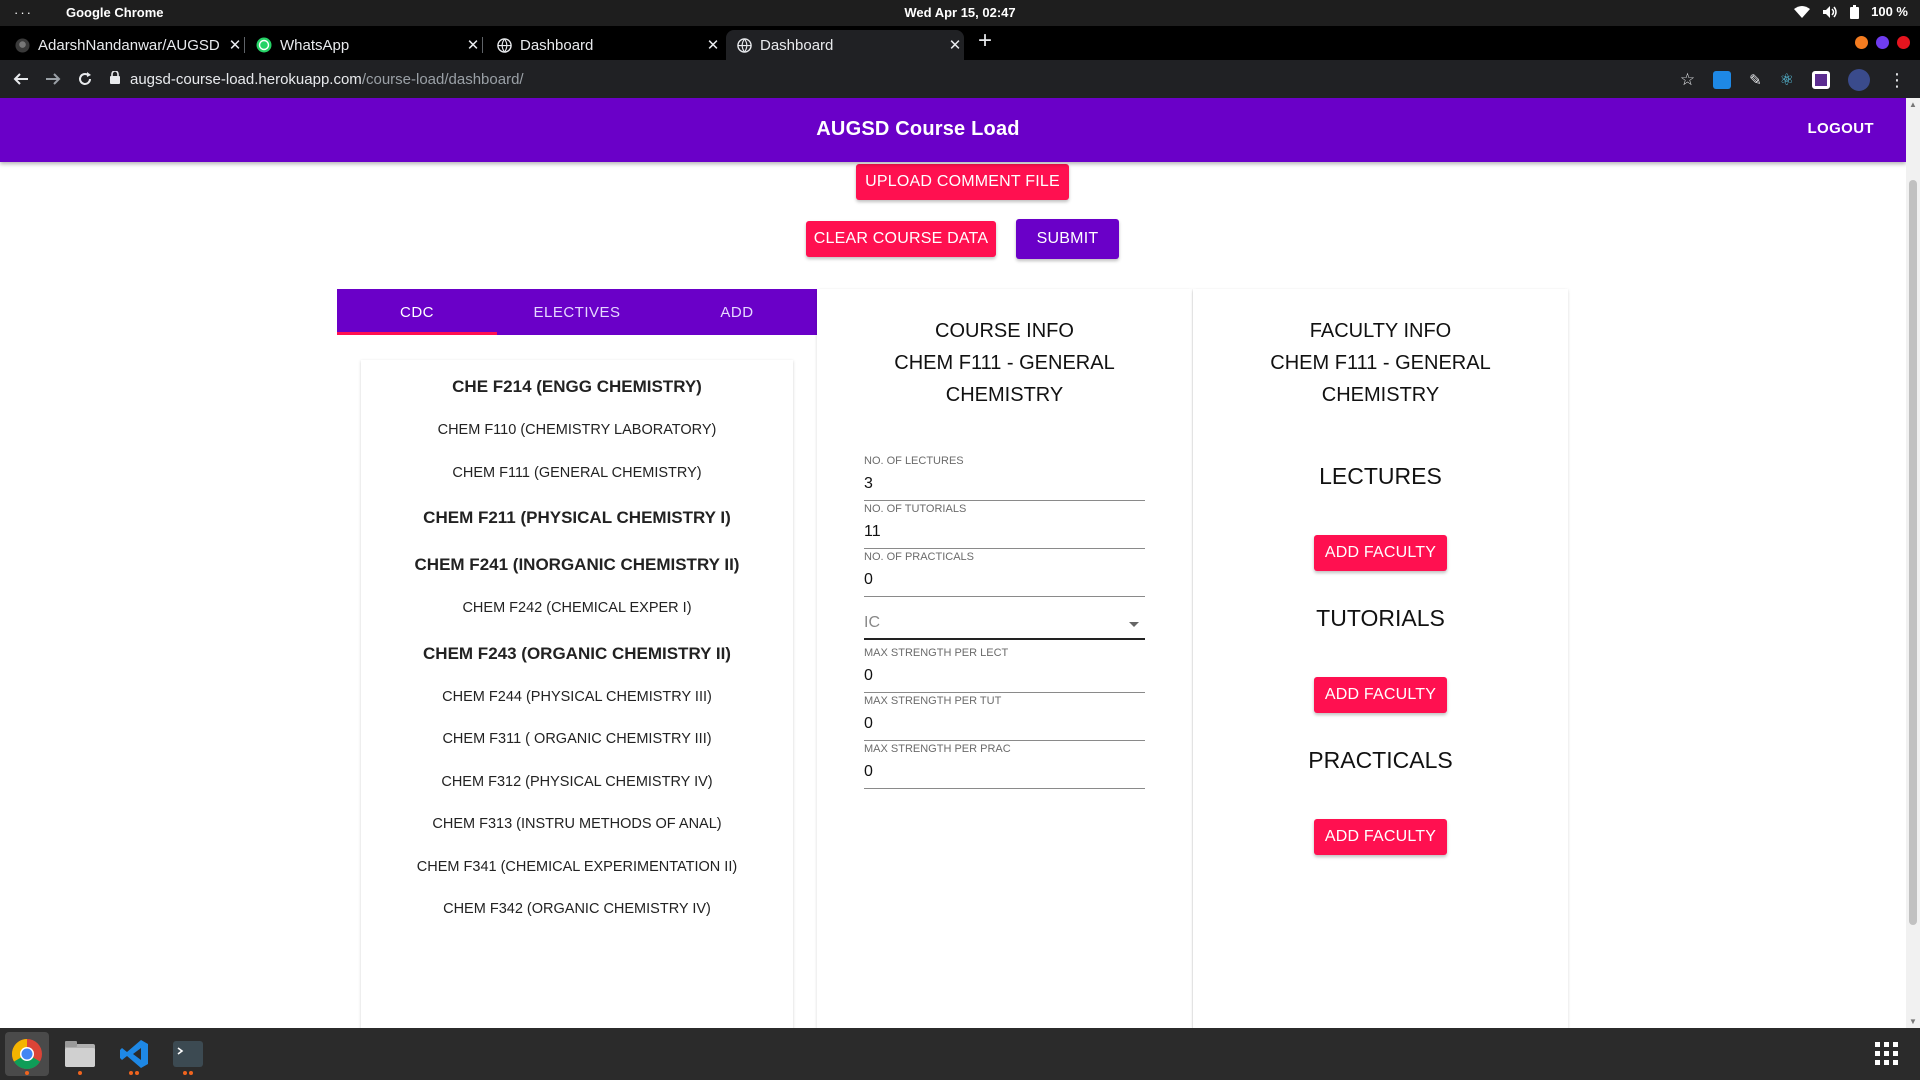 This screenshot has width=1920, height=1080. What do you see at coordinates (577, 824) in the screenshot?
I see `list-item: CHEM F313 (INSTRU METHODS OF ANAL)` at bounding box center [577, 824].